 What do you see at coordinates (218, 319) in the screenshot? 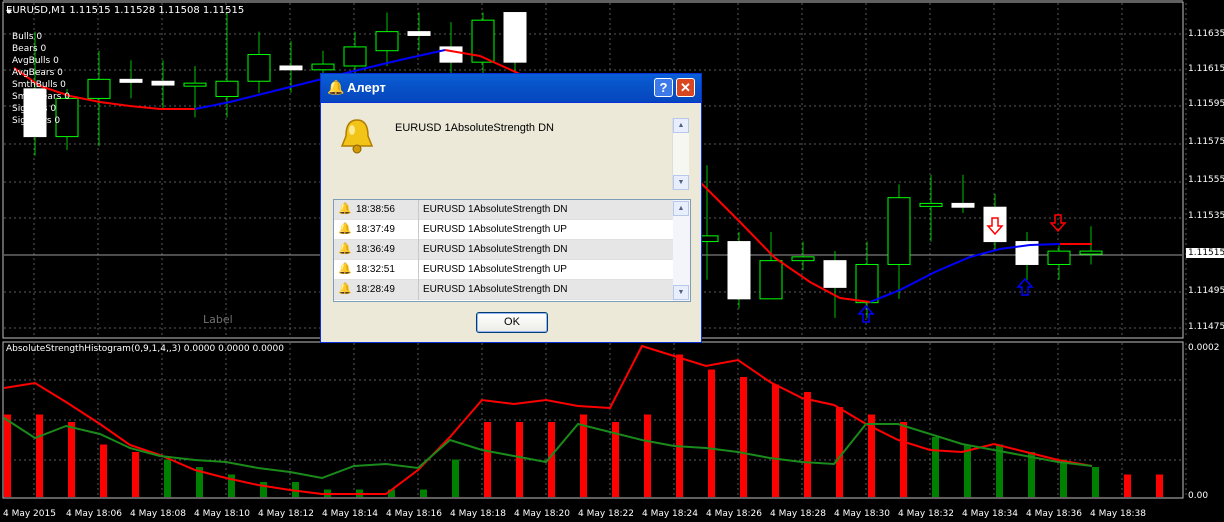
I see `chart-label-object: Label` at bounding box center [218, 319].